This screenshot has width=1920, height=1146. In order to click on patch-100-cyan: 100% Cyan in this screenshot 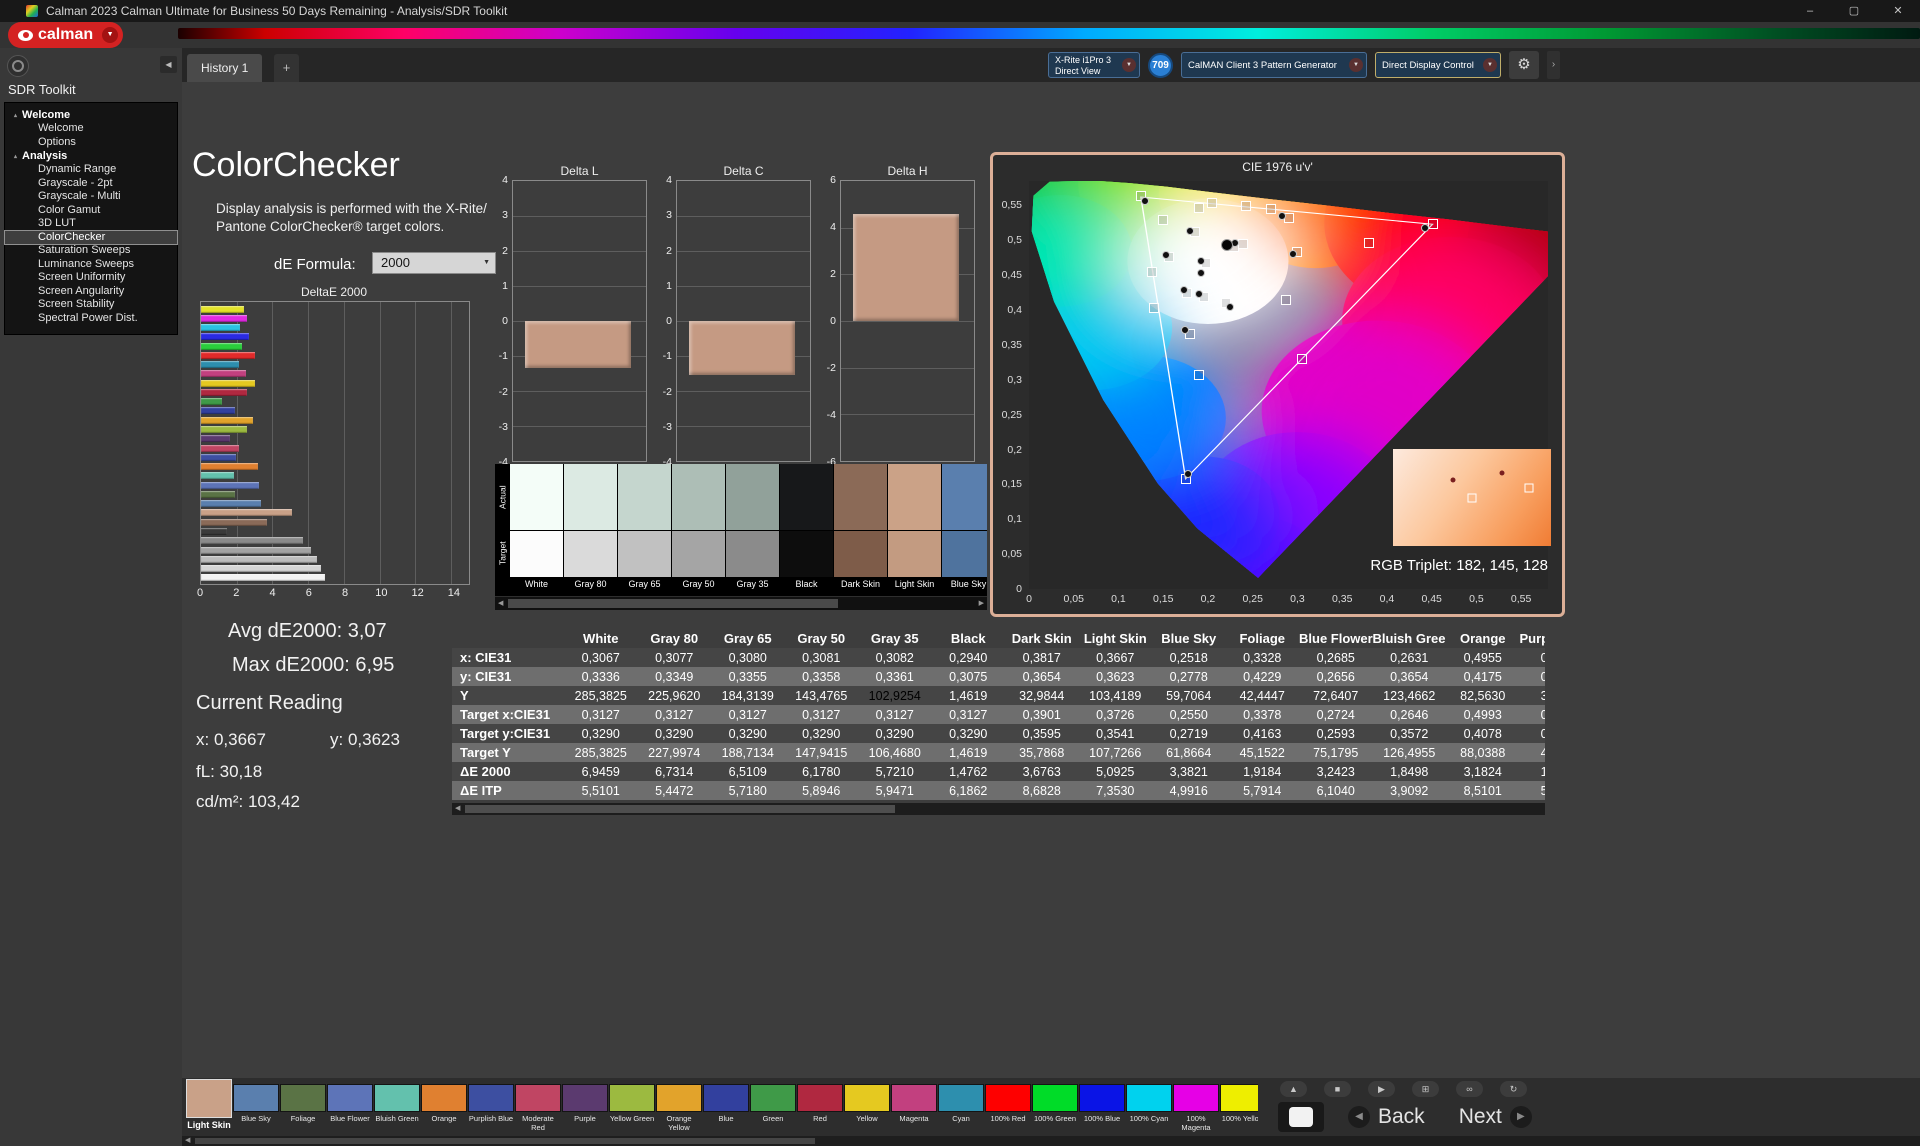, I will do `click(1149, 1107)`.